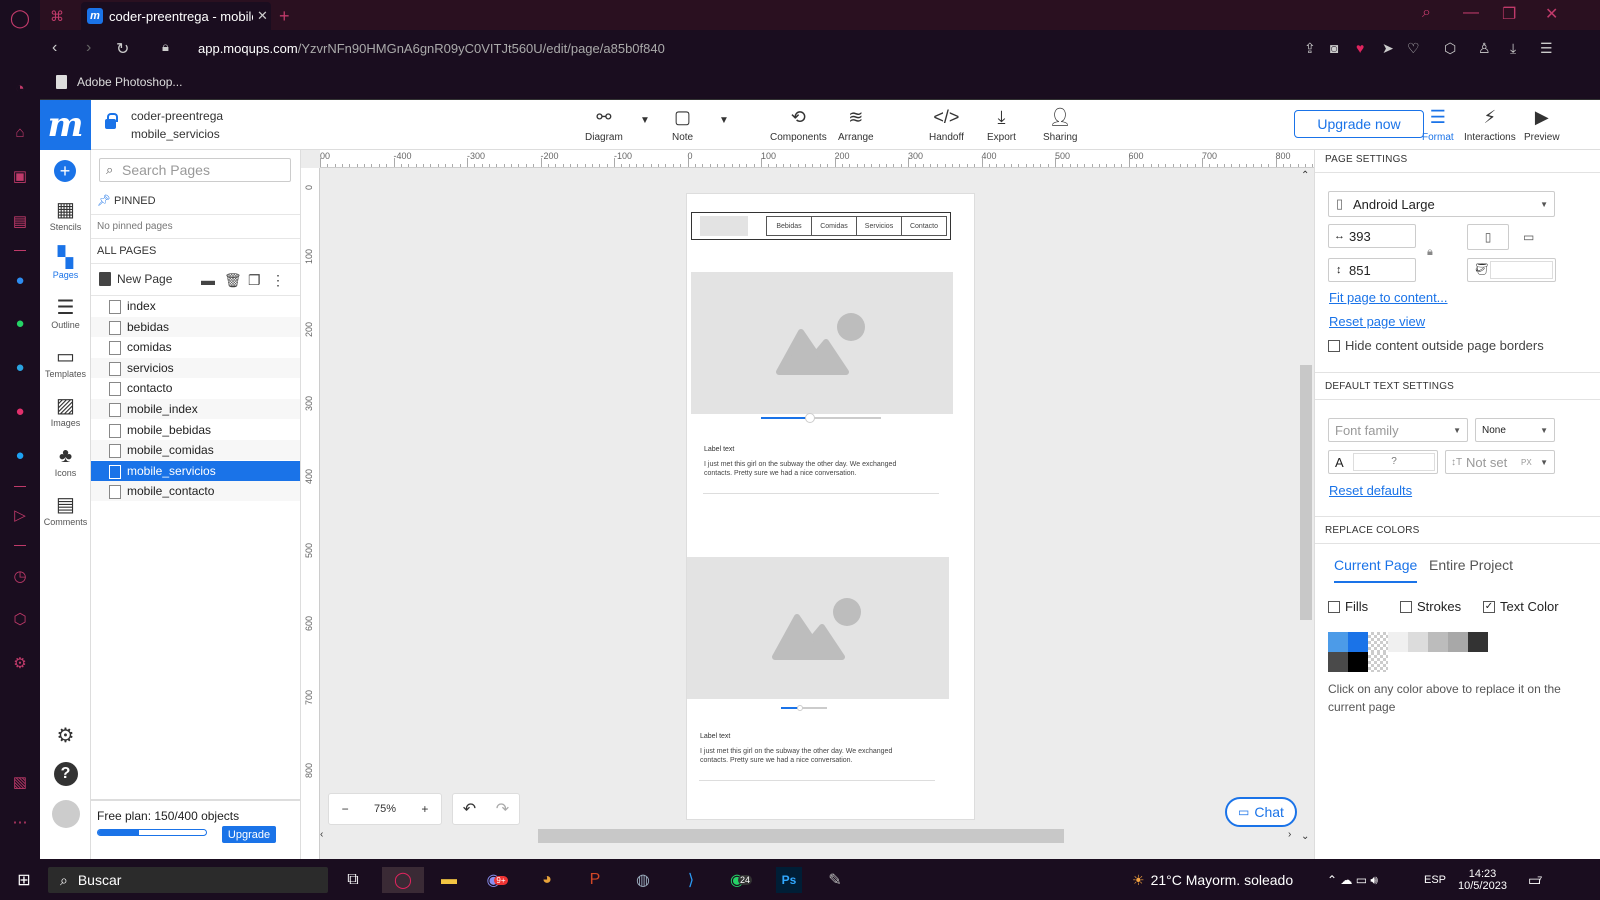 The image size is (1600, 900). I want to click on font-size-field: A?, so click(1383, 462).